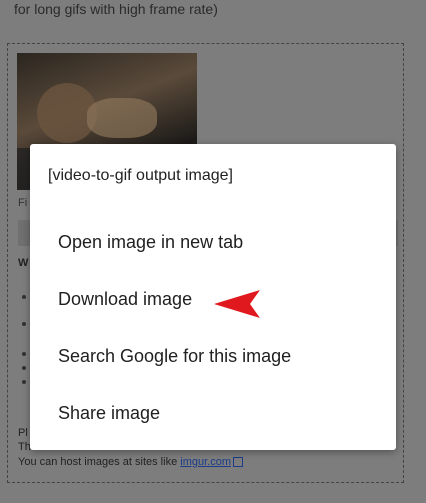 Image resolution: width=426 pixels, height=503 pixels. Describe the element at coordinates (174, 356) in the screenshot. I see `menu-item-search-google: Search Google for this image` at that location.